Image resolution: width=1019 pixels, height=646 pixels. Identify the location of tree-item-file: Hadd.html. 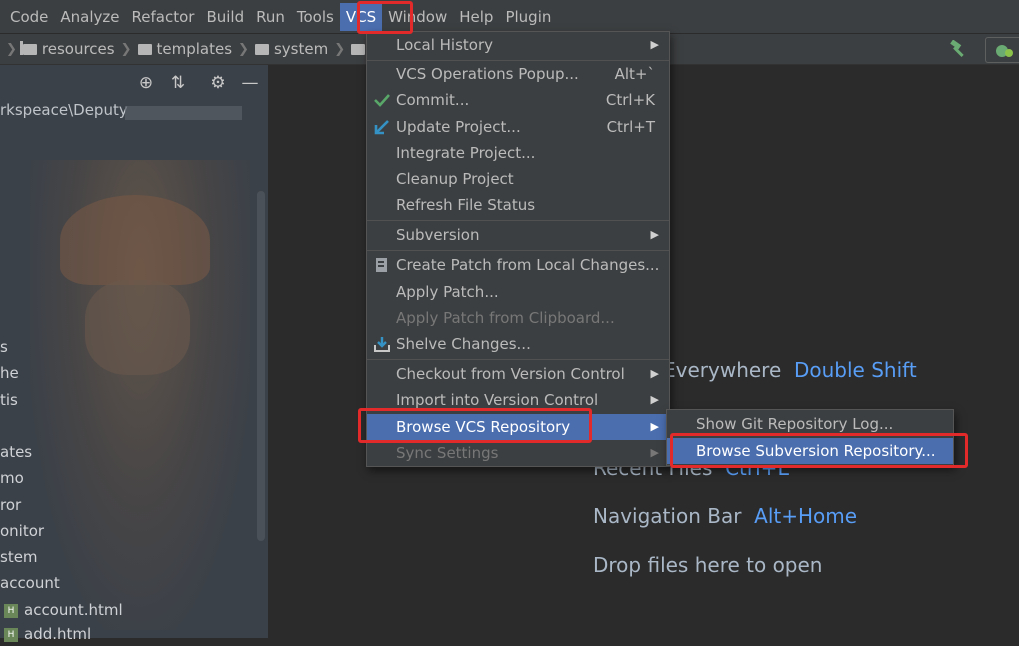
(47, 634).